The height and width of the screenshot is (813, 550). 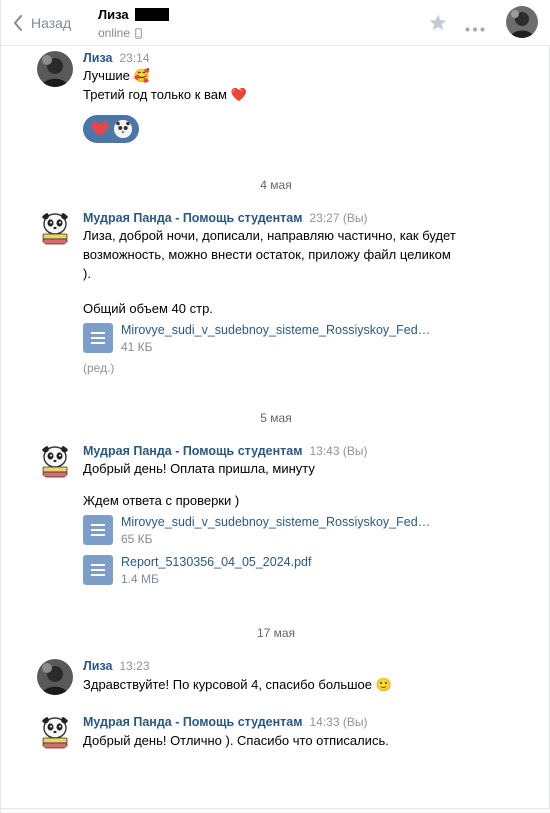 I want to click on peer-avatar-photo, so click(x=522, y=22).